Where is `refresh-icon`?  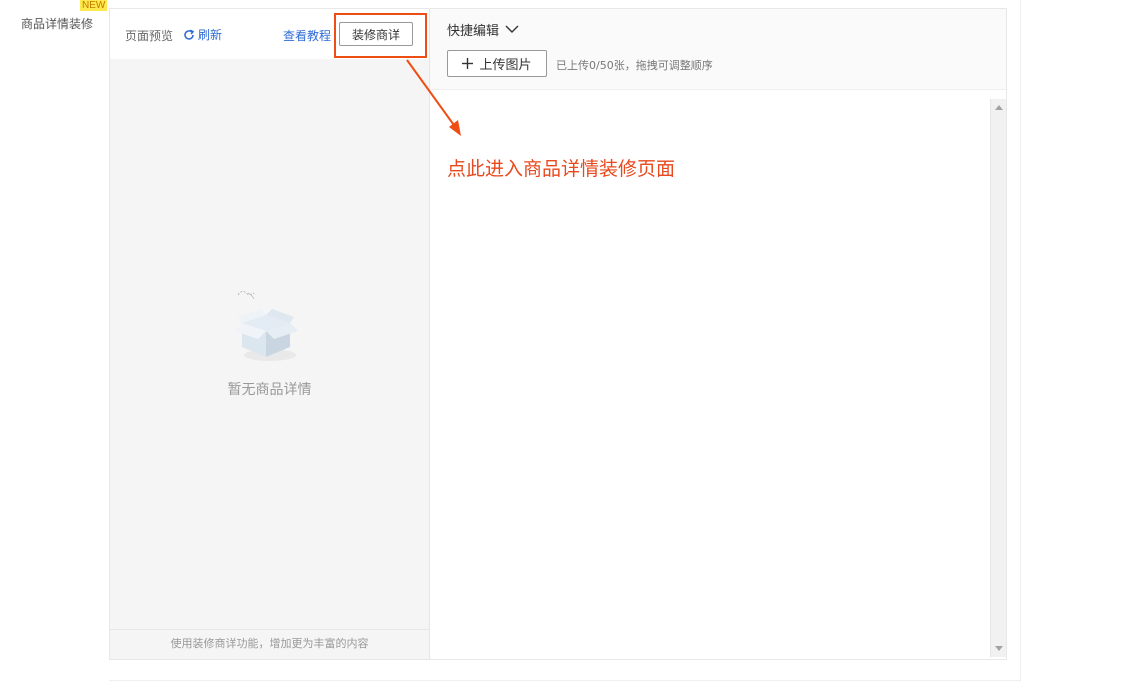
refresh-icon is located at coordinates (189, 34).